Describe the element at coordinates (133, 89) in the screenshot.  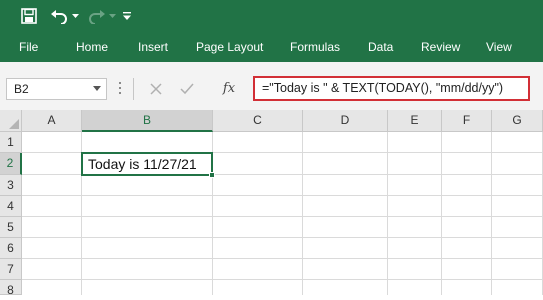
I see `formula-bar-divider` at that location.